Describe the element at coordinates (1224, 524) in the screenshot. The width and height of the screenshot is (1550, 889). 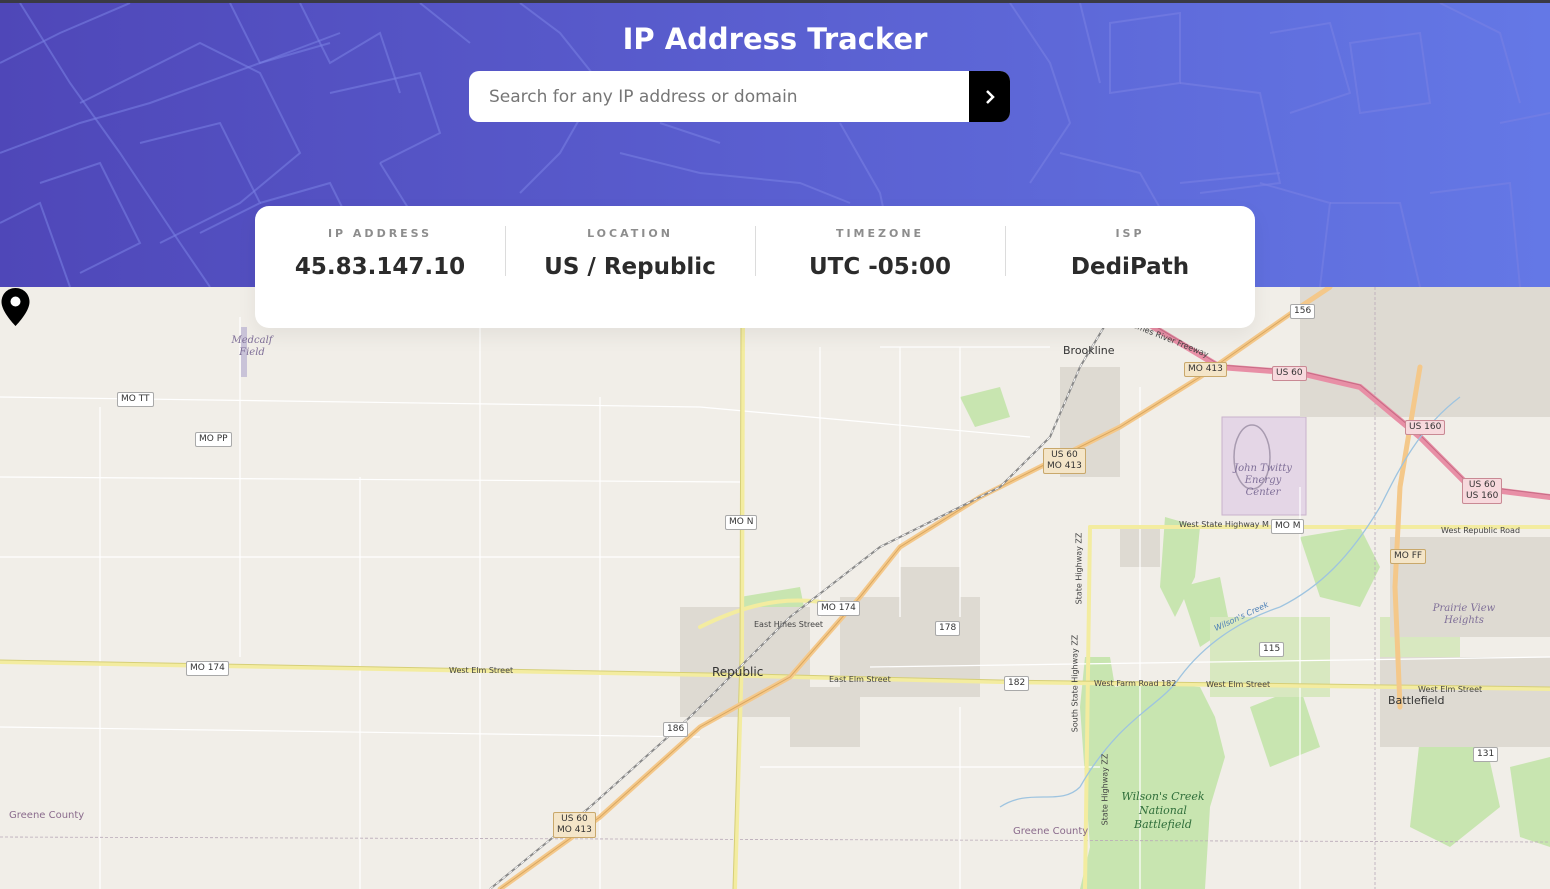
I see `street-label: West State Highway M` at that location.